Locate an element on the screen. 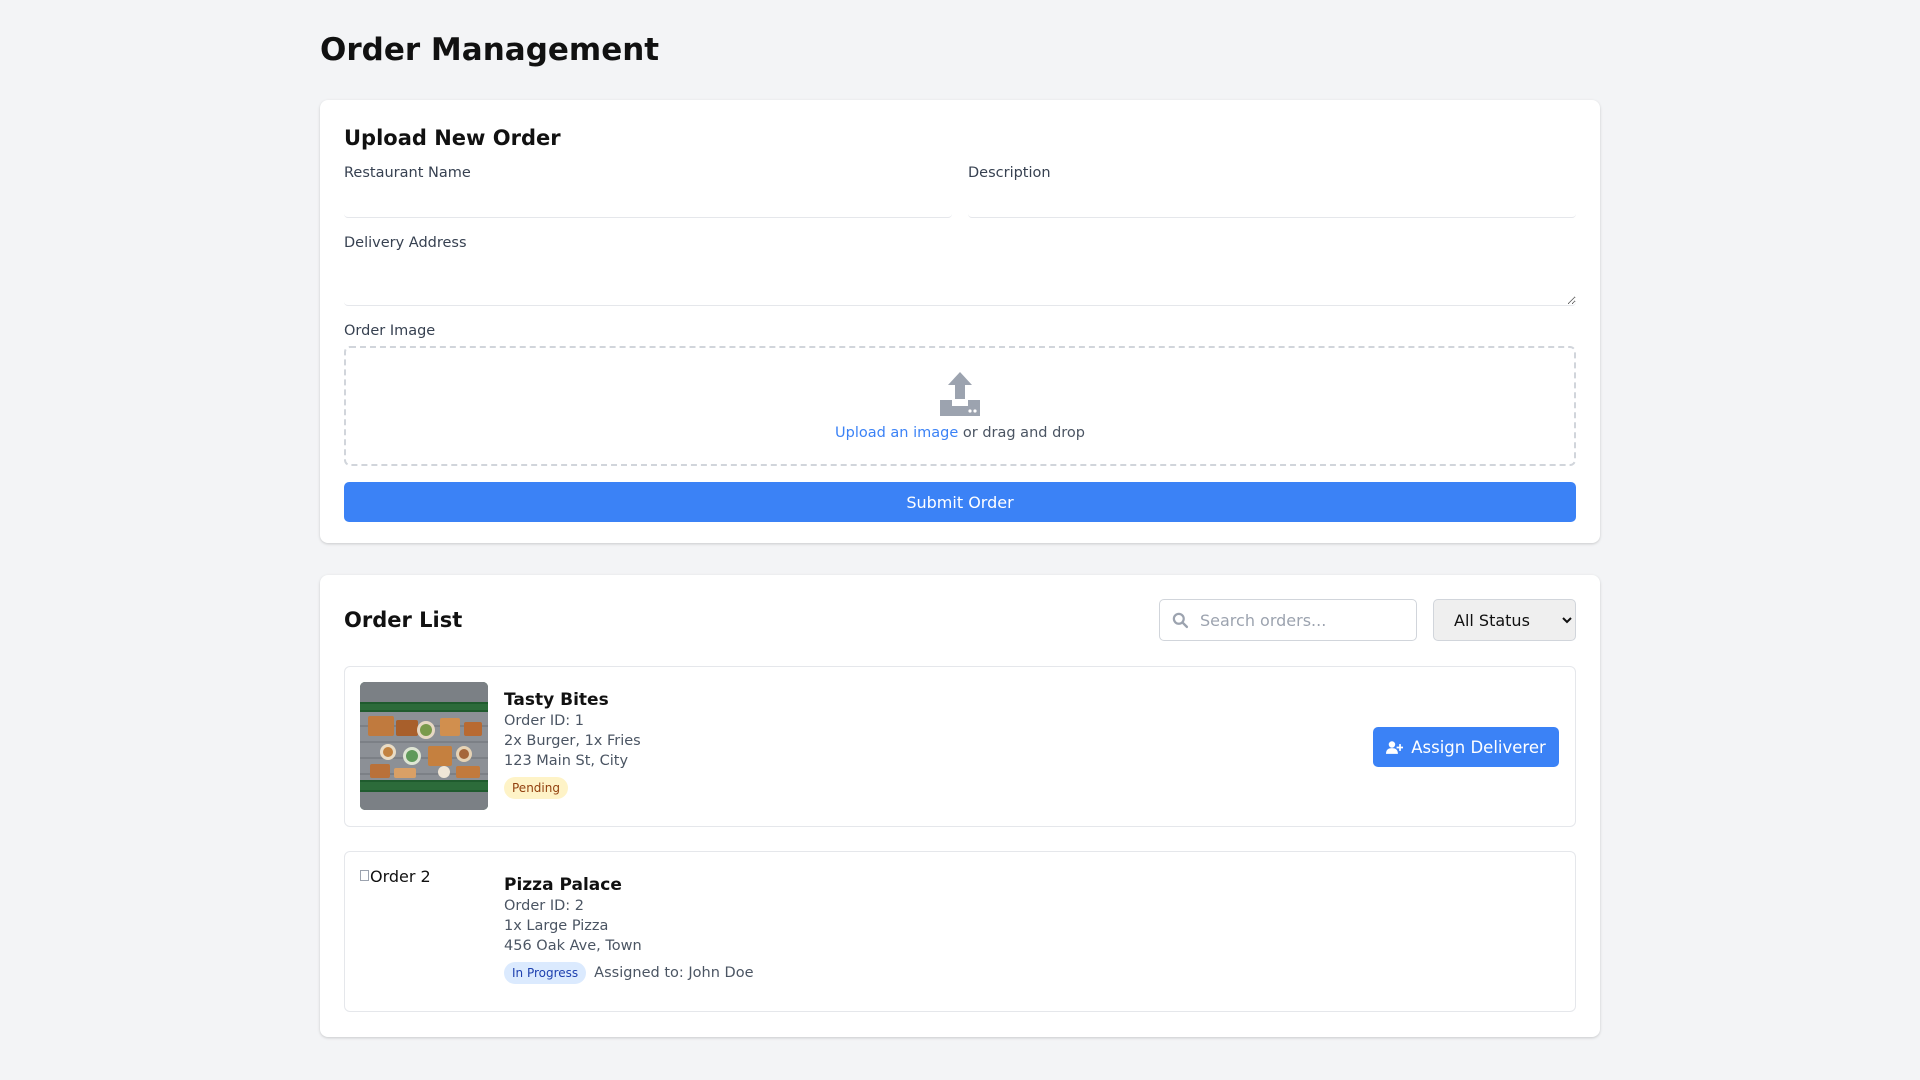  description-input is located at coordinates (1272, 203).